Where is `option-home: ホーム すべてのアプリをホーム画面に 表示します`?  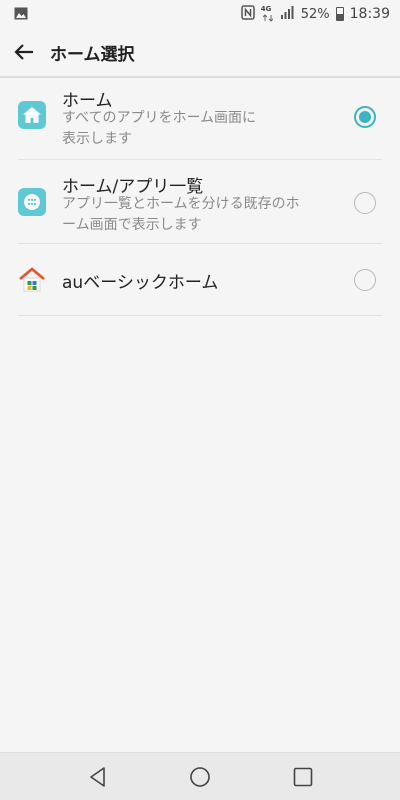 option-home: ホーム すべてのアプリをホーム画面に 表示します is located at coordinates (200, 119).